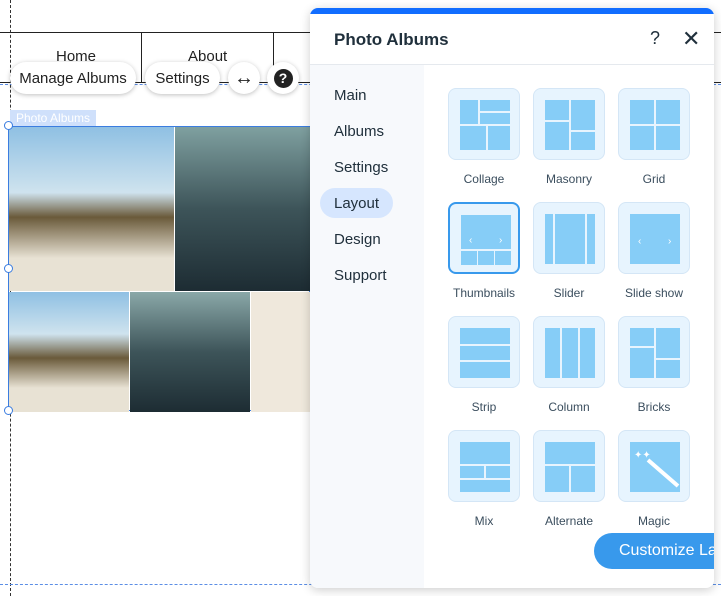  I want to click on layout-option-column, so click(569, 352).